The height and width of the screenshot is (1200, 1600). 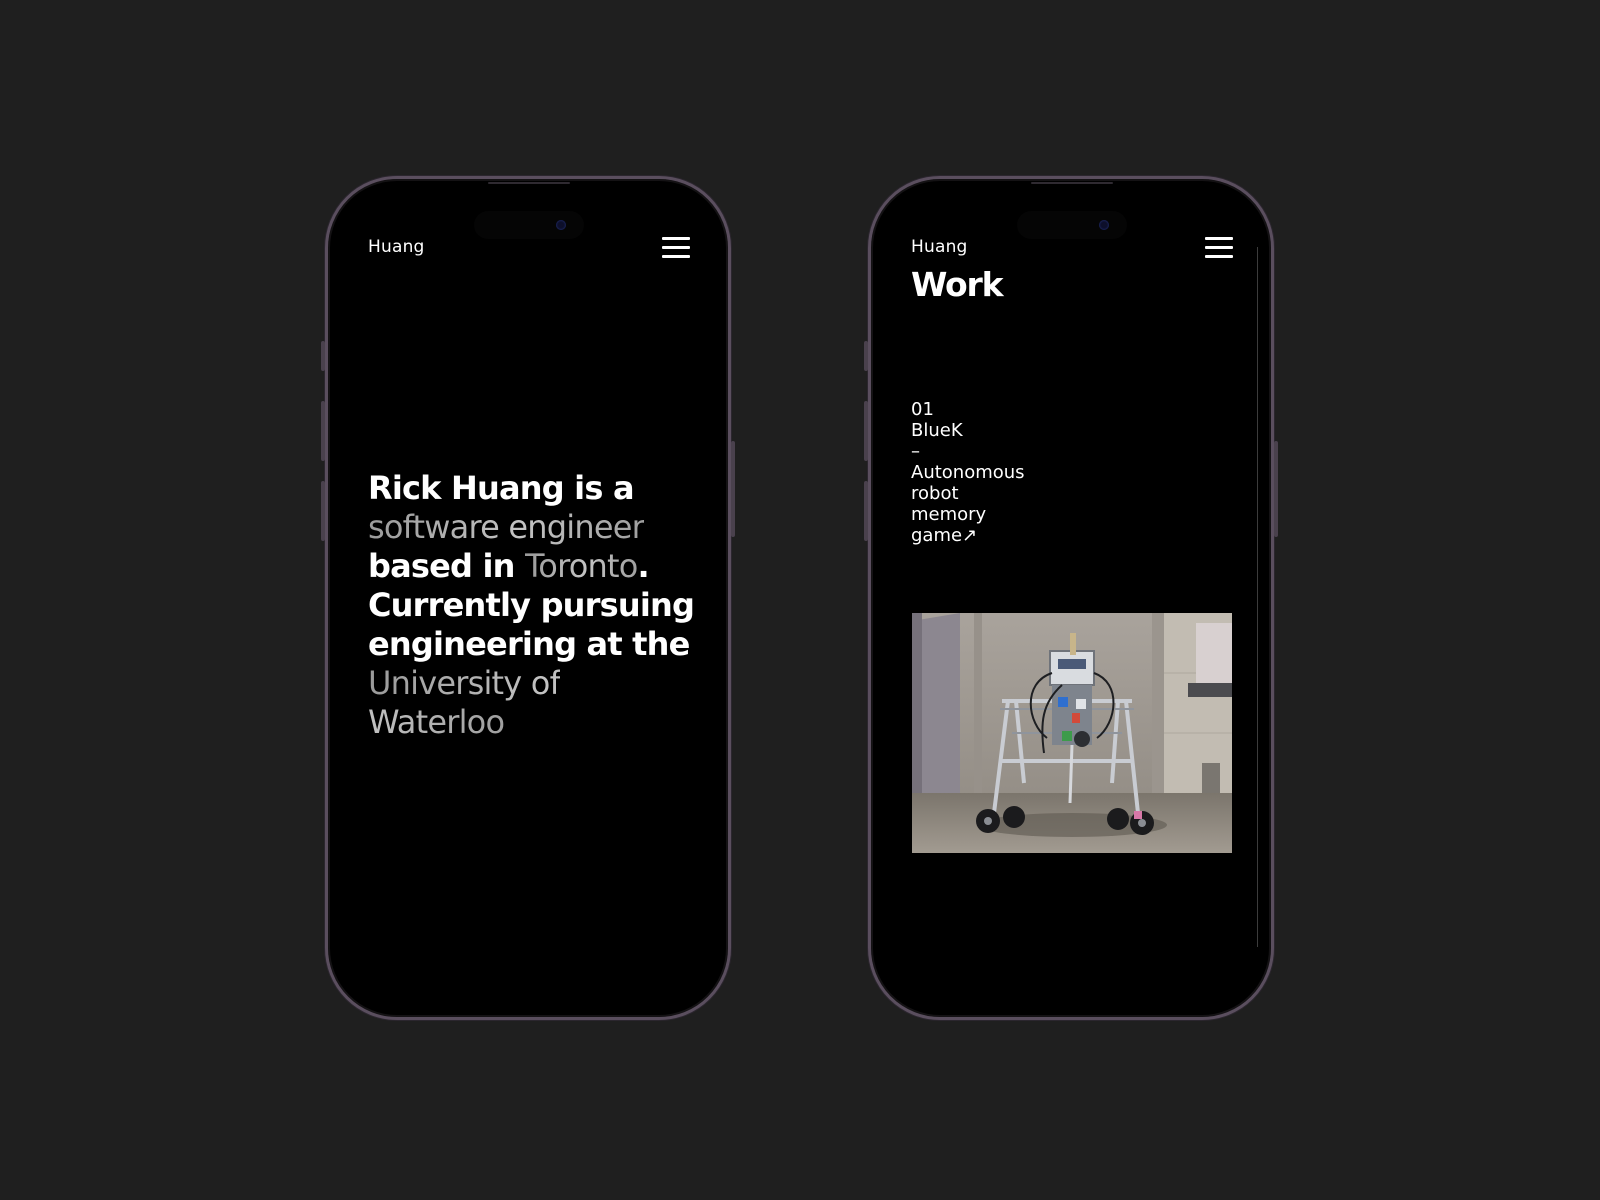 I want to click on work-item-dash: –, so click(x=915, y=451).